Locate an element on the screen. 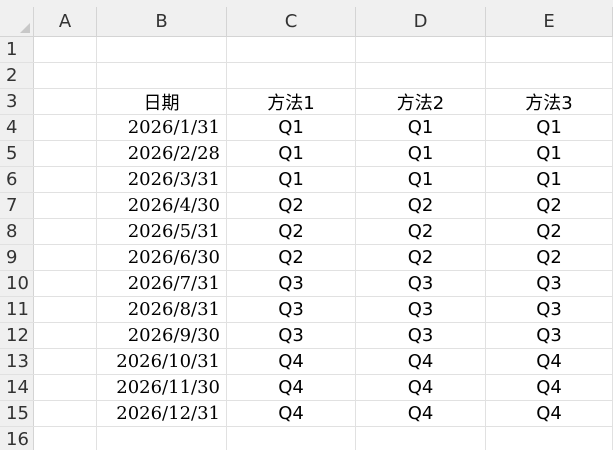  row-header: 14 is located at coordinates (17, 387).